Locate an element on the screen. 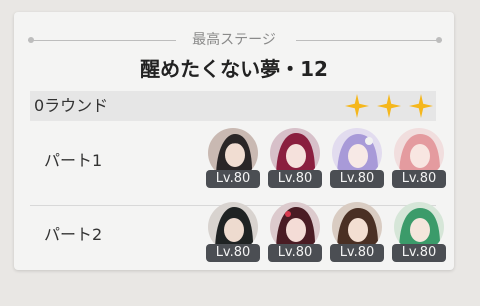  section-header: 最高ステージ is located at coordinates (234, 40).